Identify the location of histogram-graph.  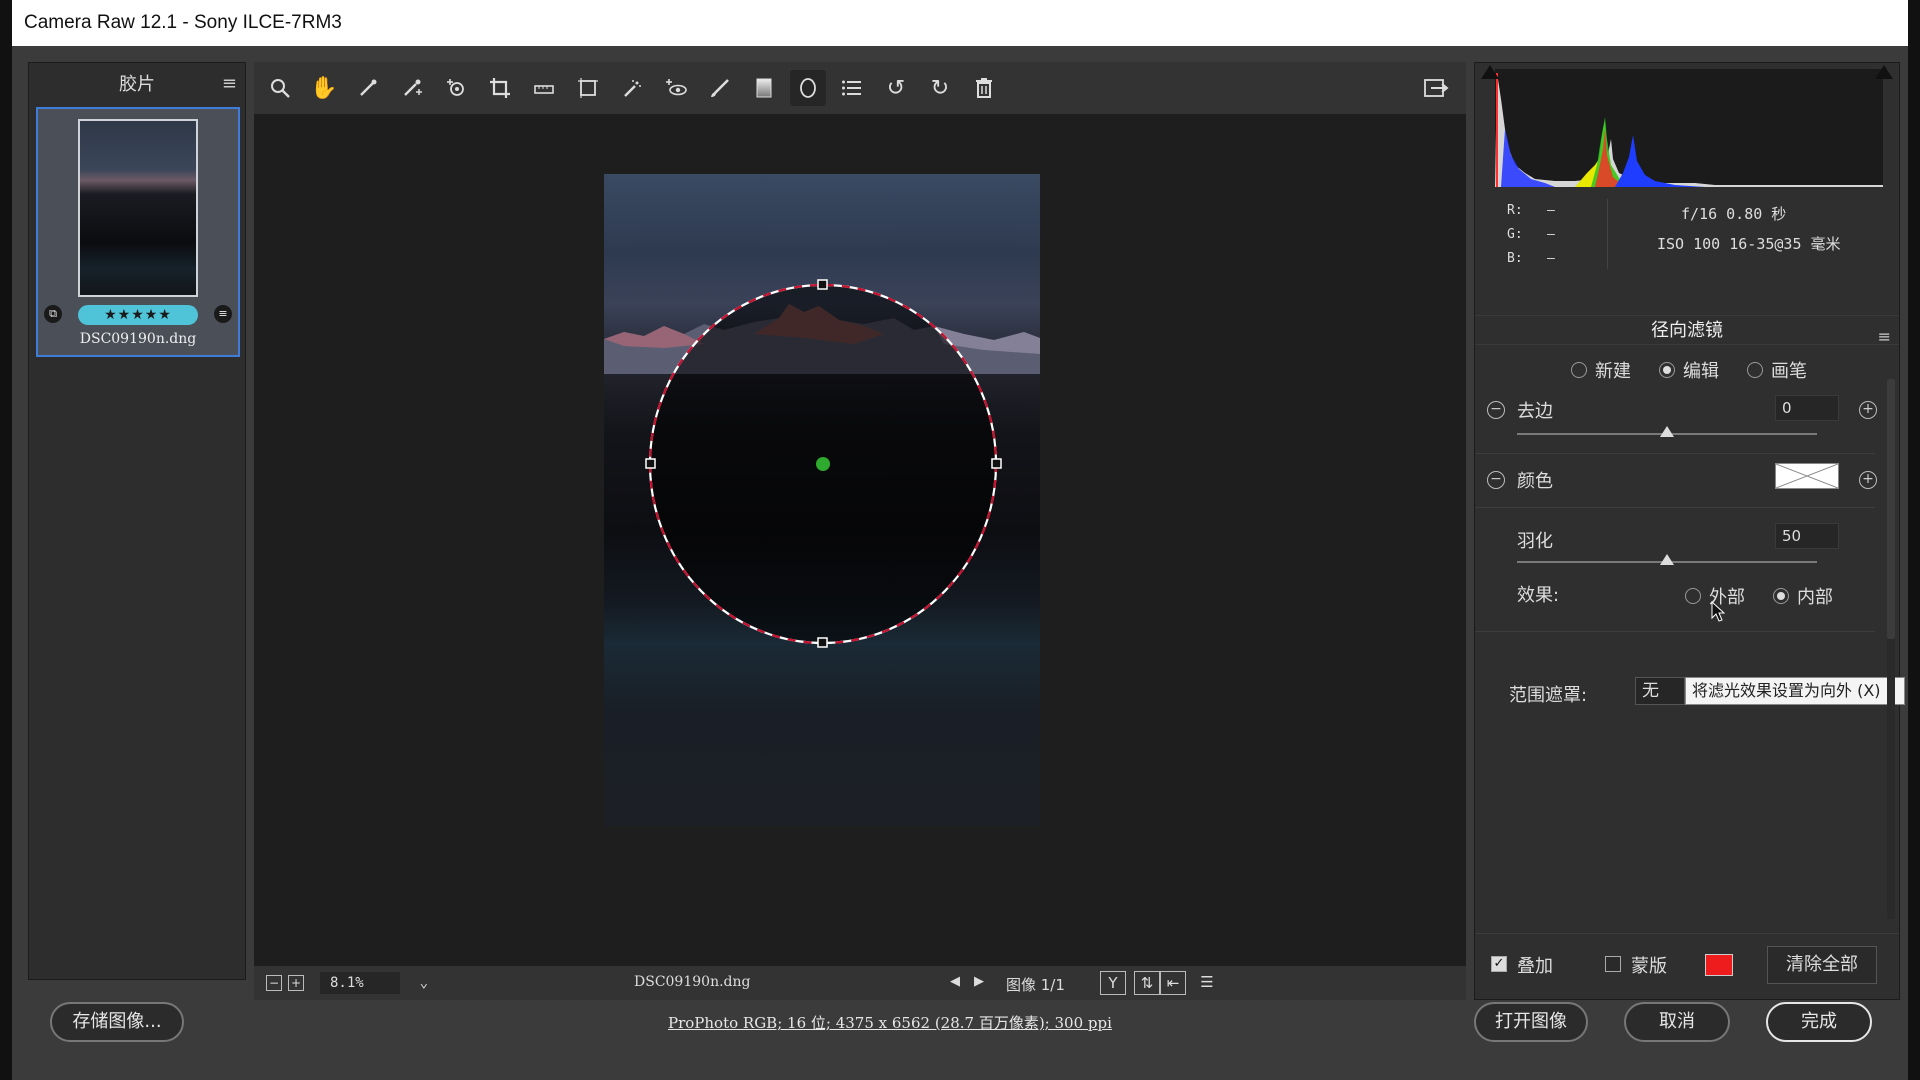
(1689, 130).